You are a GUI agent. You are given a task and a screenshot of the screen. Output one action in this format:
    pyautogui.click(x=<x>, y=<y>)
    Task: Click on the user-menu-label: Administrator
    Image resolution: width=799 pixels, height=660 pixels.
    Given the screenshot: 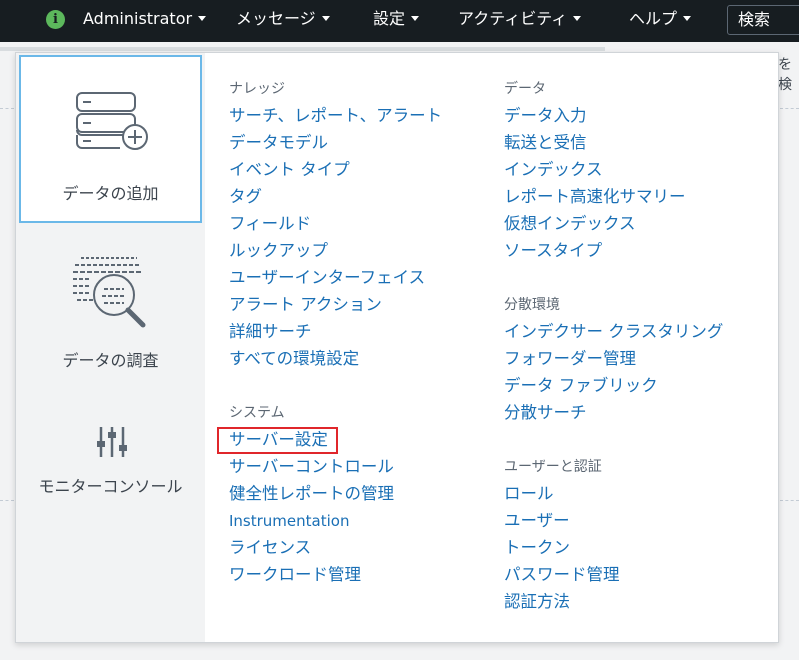 What is the action you would take?
    pyautogui.click(x=138, y=18)
    